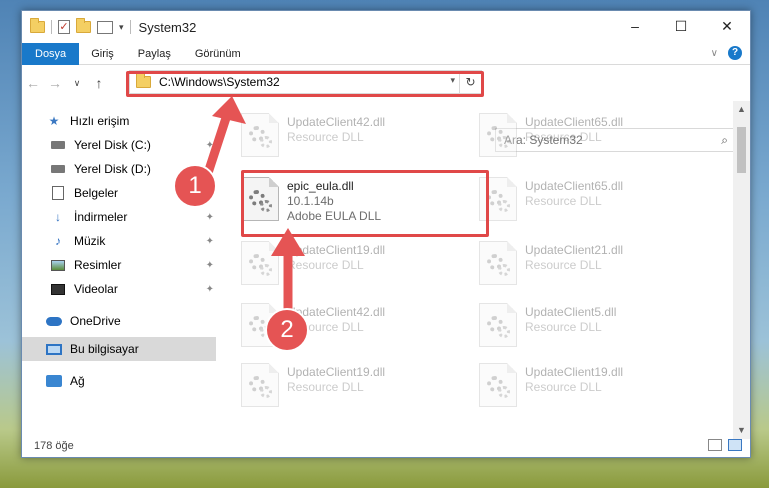 The width and height of the screenshot is (769, 488). I want to click on ribbon-tabs: Dosya Giriş Paylaş Görünüm ∨ ?, so click(386, 53).